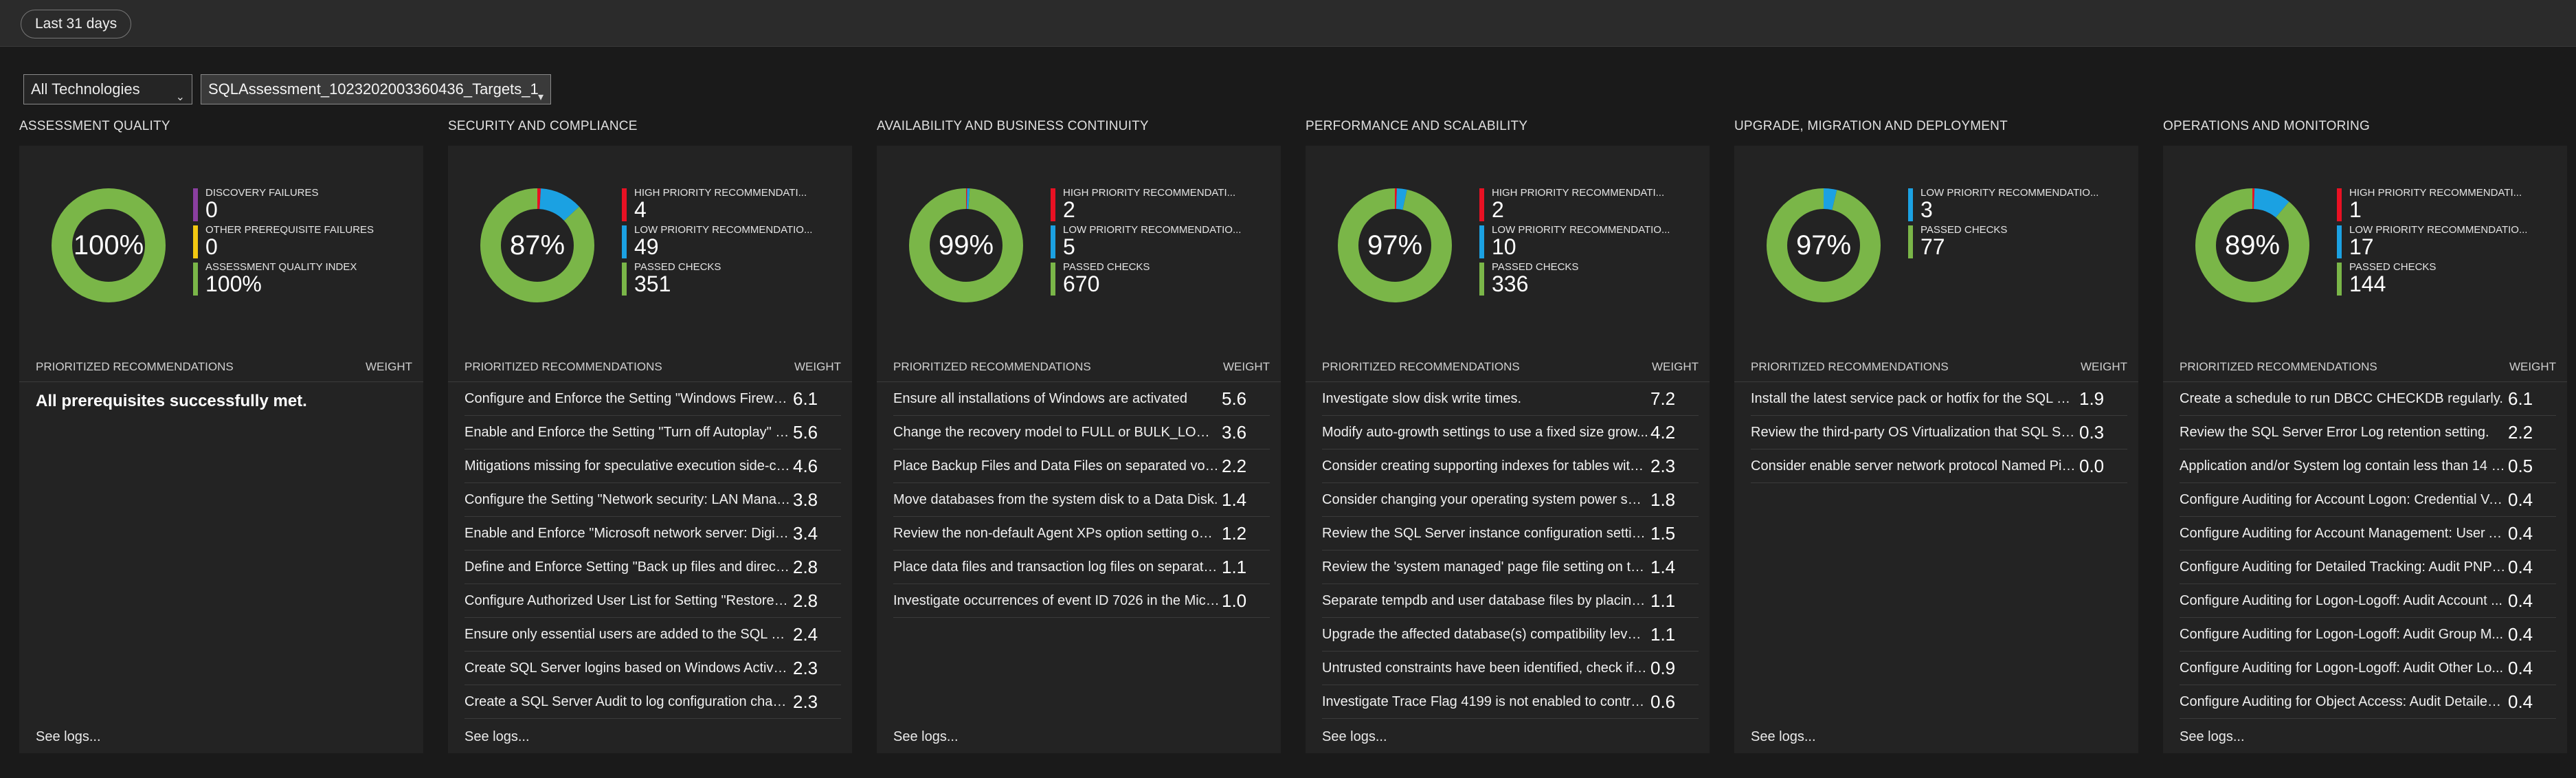  What do you see at coordinates (805, 499) in the screenshot?
I see `recommendation-weight: 3.8` at bounding box center [805, 499].